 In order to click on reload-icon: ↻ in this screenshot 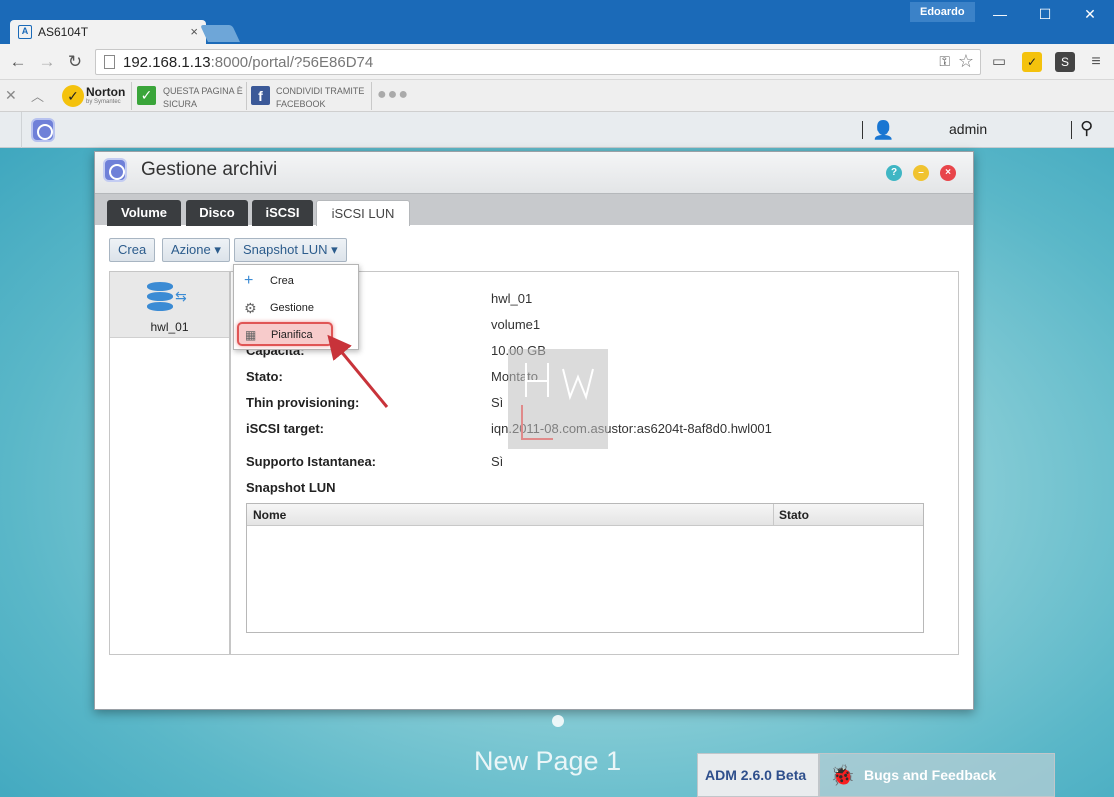, I will do `click(75, 62)`.